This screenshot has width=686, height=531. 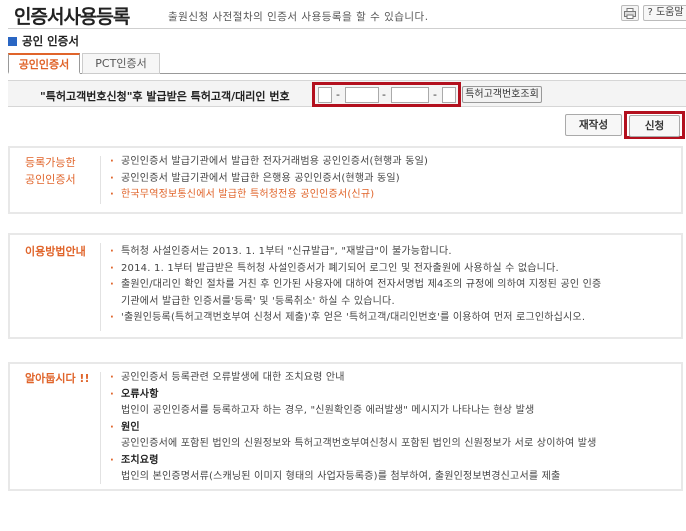 I want to click on list-item: 한국무역정보통신에서 발급한 특허청전용 공인인증서(신규), so click(x=391, y=195).